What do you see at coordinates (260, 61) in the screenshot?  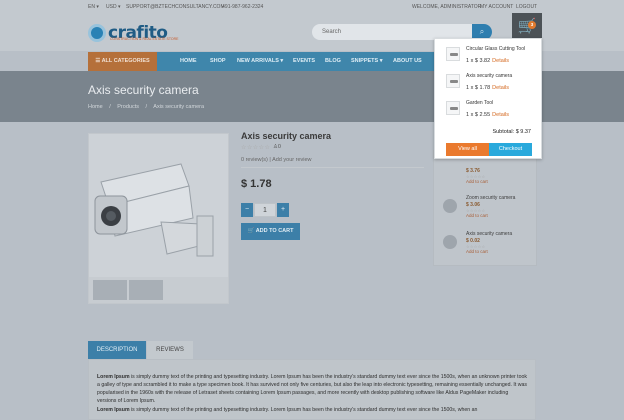 I see `nav-new-arrivals: NEW ARRIVALS ▾` at bounding box center [260, 61].